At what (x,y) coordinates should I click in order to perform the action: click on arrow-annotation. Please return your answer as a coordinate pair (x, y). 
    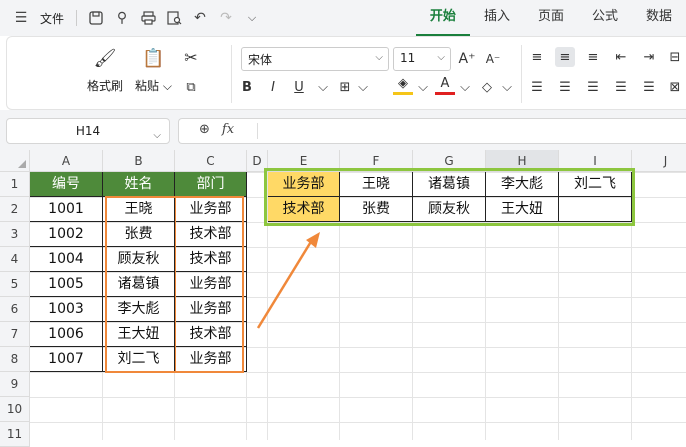
    Looking at the image, I should click on (288, 280).